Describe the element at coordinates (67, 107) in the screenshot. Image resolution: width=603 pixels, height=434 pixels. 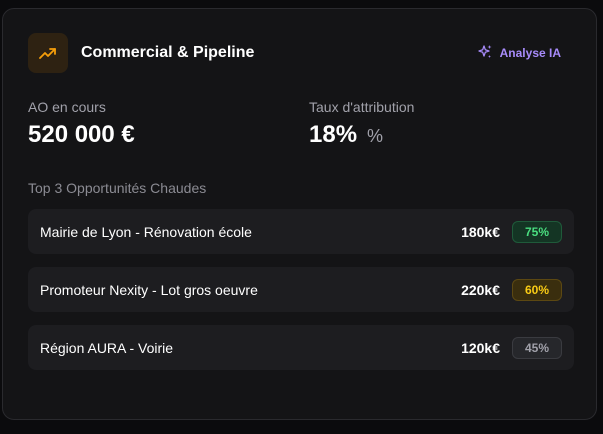
I see `ao-label: AO en cours` at that location.